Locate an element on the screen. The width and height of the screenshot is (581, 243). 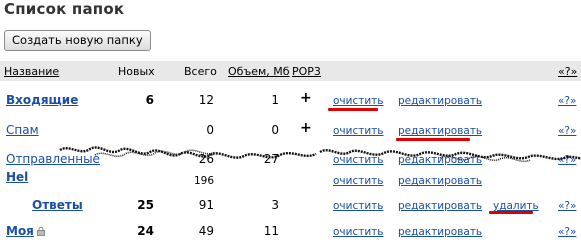
header-name: Название is located at coordinates (31, 71).